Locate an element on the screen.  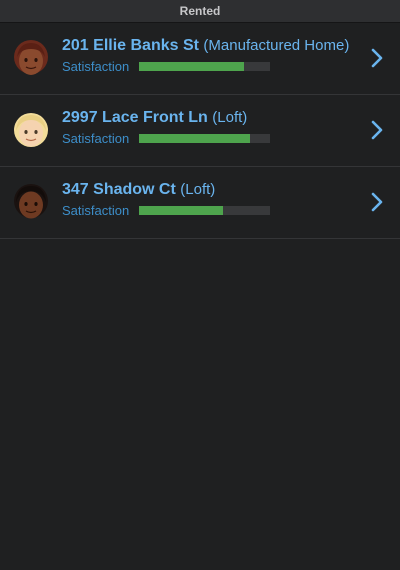
section-header: Rented is located at coordinates (200, 11).